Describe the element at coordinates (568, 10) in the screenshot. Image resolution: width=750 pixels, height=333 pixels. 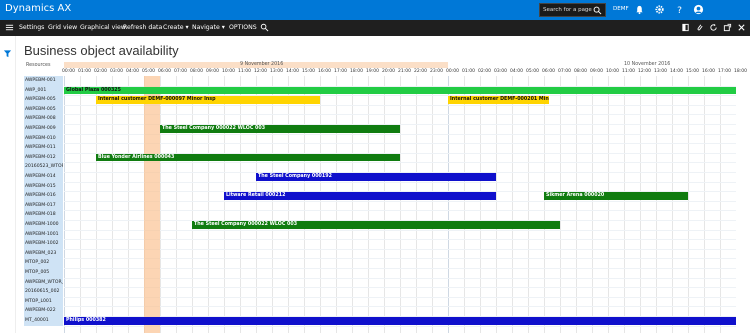
I see `search-input` at that location.